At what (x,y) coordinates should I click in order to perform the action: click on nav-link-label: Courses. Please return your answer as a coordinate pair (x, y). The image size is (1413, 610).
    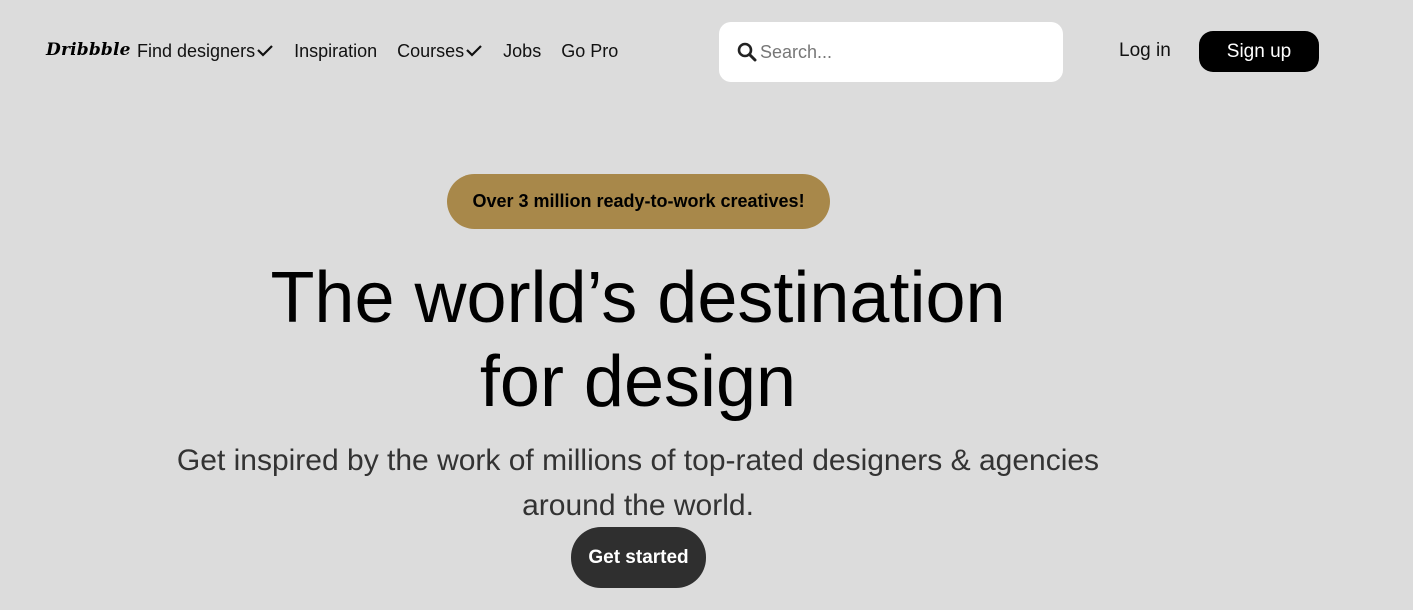
    Looking at the image, I should click on (431, 51).